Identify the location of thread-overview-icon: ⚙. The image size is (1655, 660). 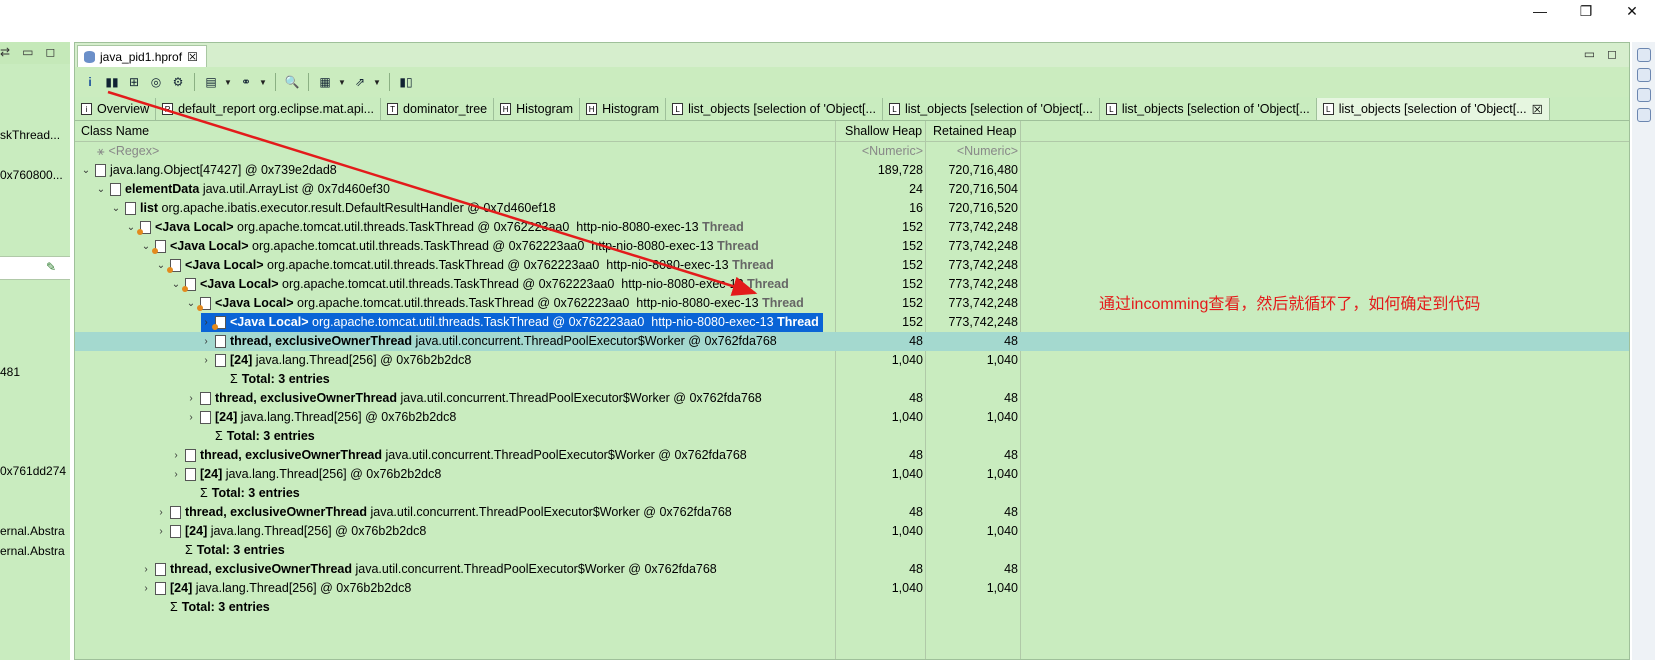
(178, 82).